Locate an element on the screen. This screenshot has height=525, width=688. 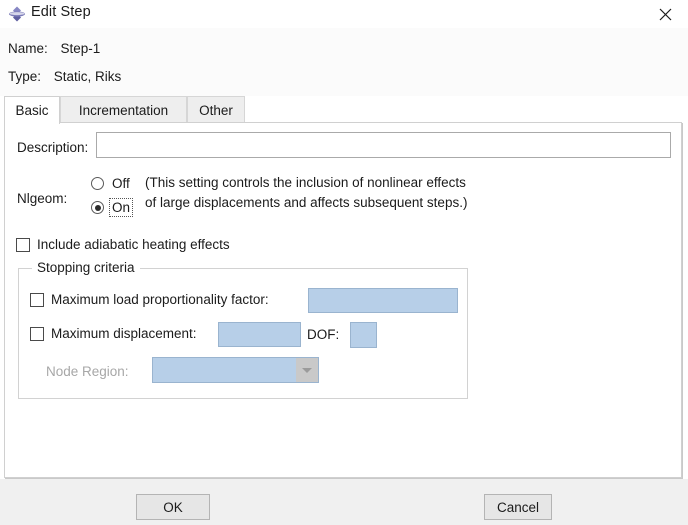
dof-label: DOF: is located at coordinates (323, 334).